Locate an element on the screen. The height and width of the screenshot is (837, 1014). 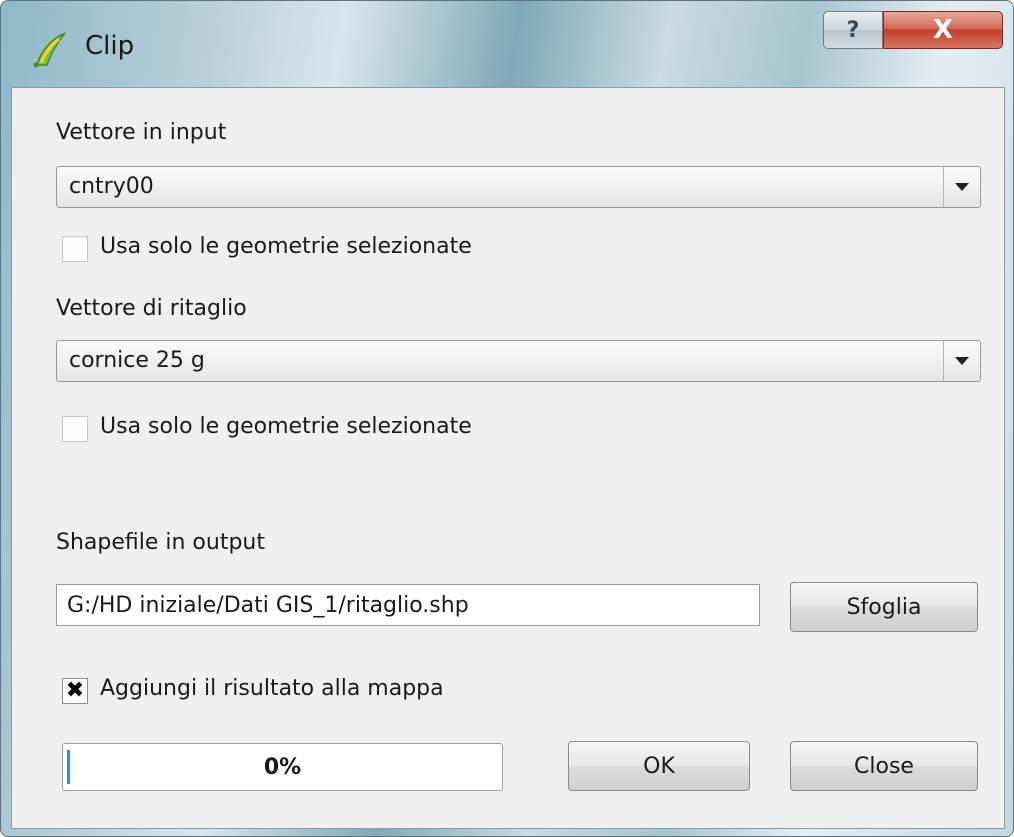
clip-use-selected-checkbox is located at coordinates (75, 429).